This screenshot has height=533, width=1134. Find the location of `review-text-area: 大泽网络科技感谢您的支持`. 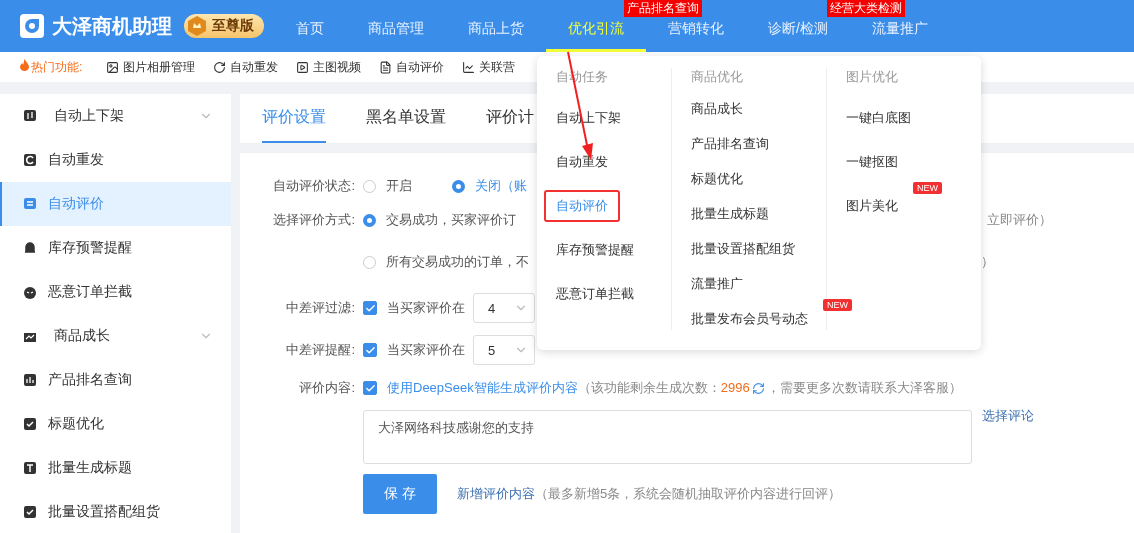

review-text-area: 大泽网络科技感谢您的支持 is located at coordinates (667, 437).